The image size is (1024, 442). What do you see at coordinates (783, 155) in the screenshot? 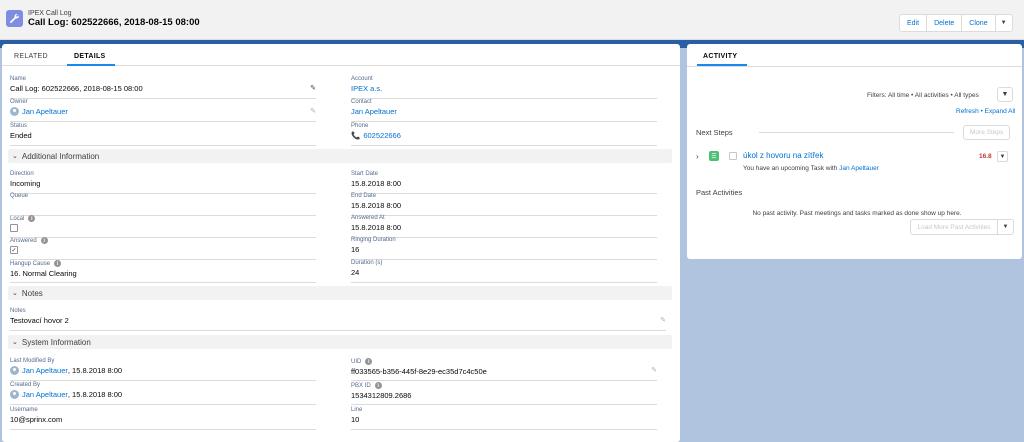
I see `task-title-link: úkol z hovoru na zítřek` at bounding box center [783, 155].